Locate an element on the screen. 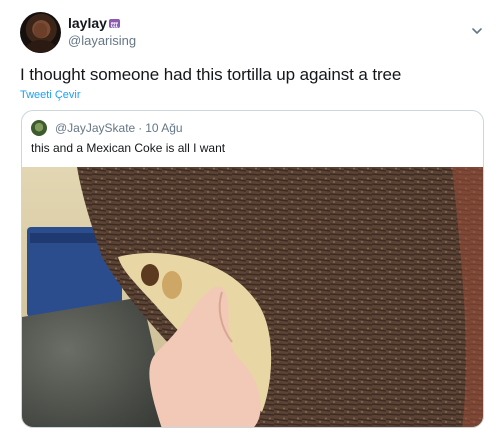 The width and height of the screenshot is (500, 435). author-name-row: laylay ෭෭෭ is located at coordinates (94, 23).